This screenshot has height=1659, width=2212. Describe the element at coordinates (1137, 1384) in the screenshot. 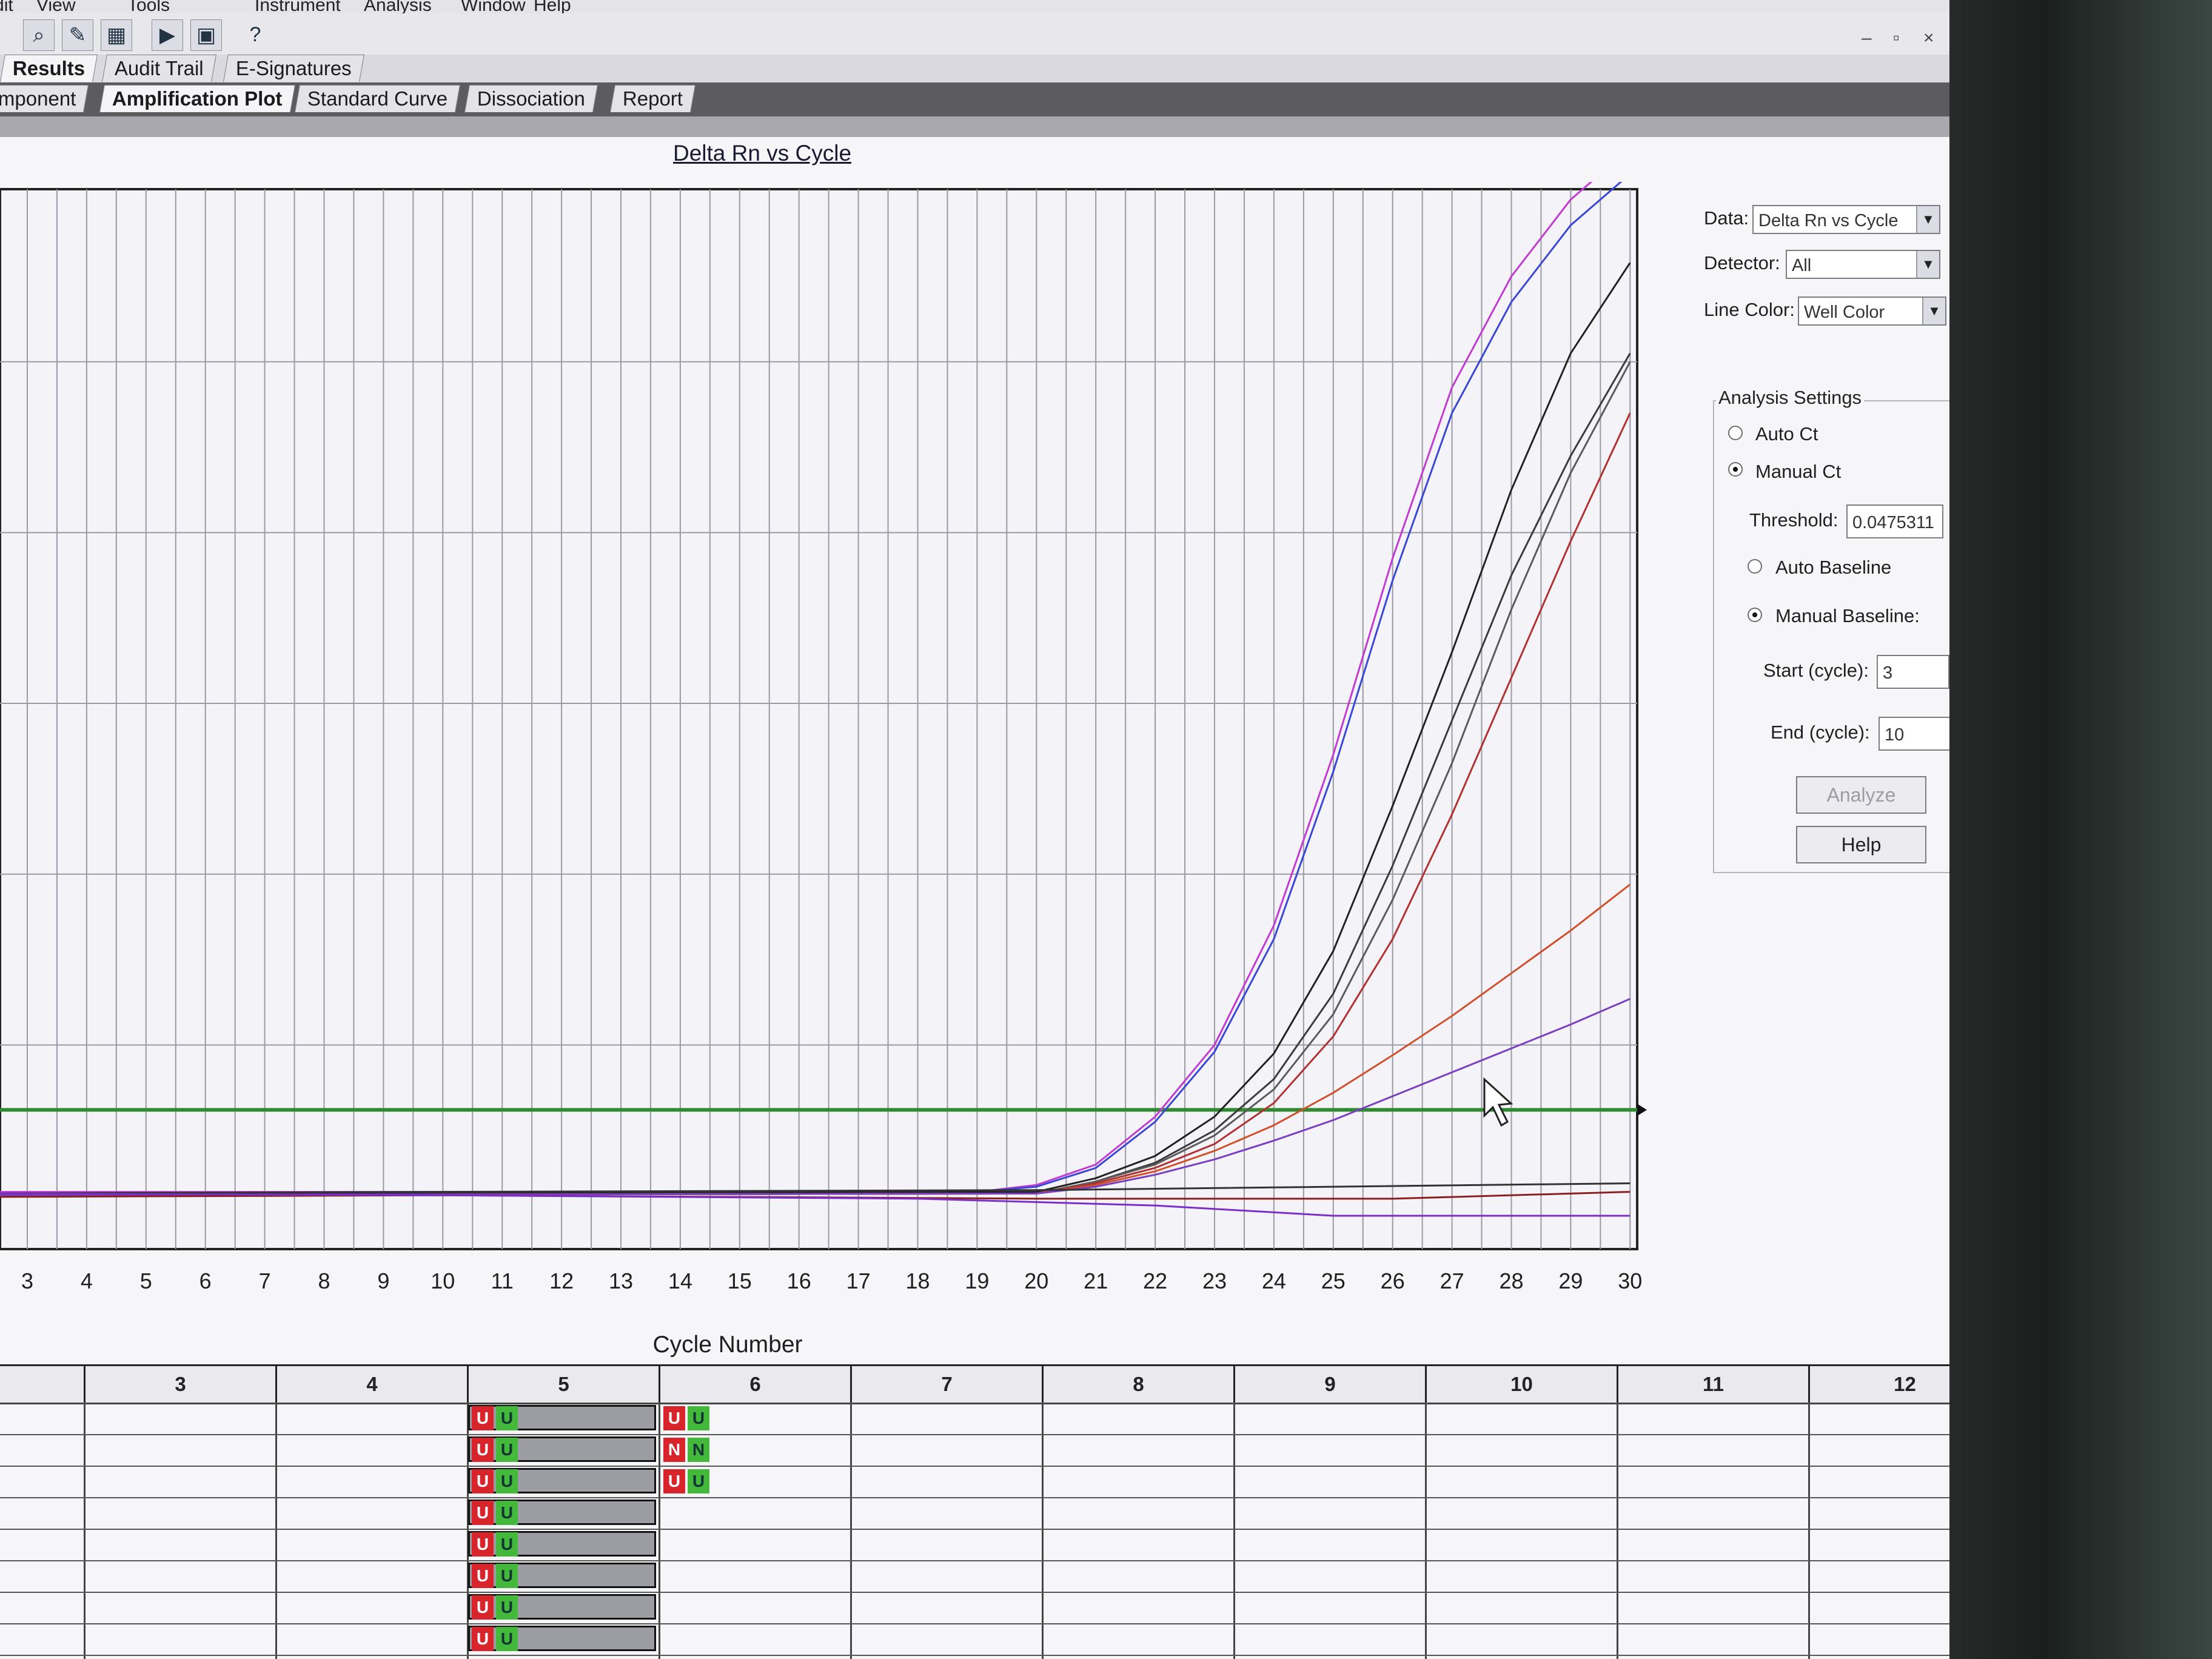

I see `plate-column-header: 8` at that location.